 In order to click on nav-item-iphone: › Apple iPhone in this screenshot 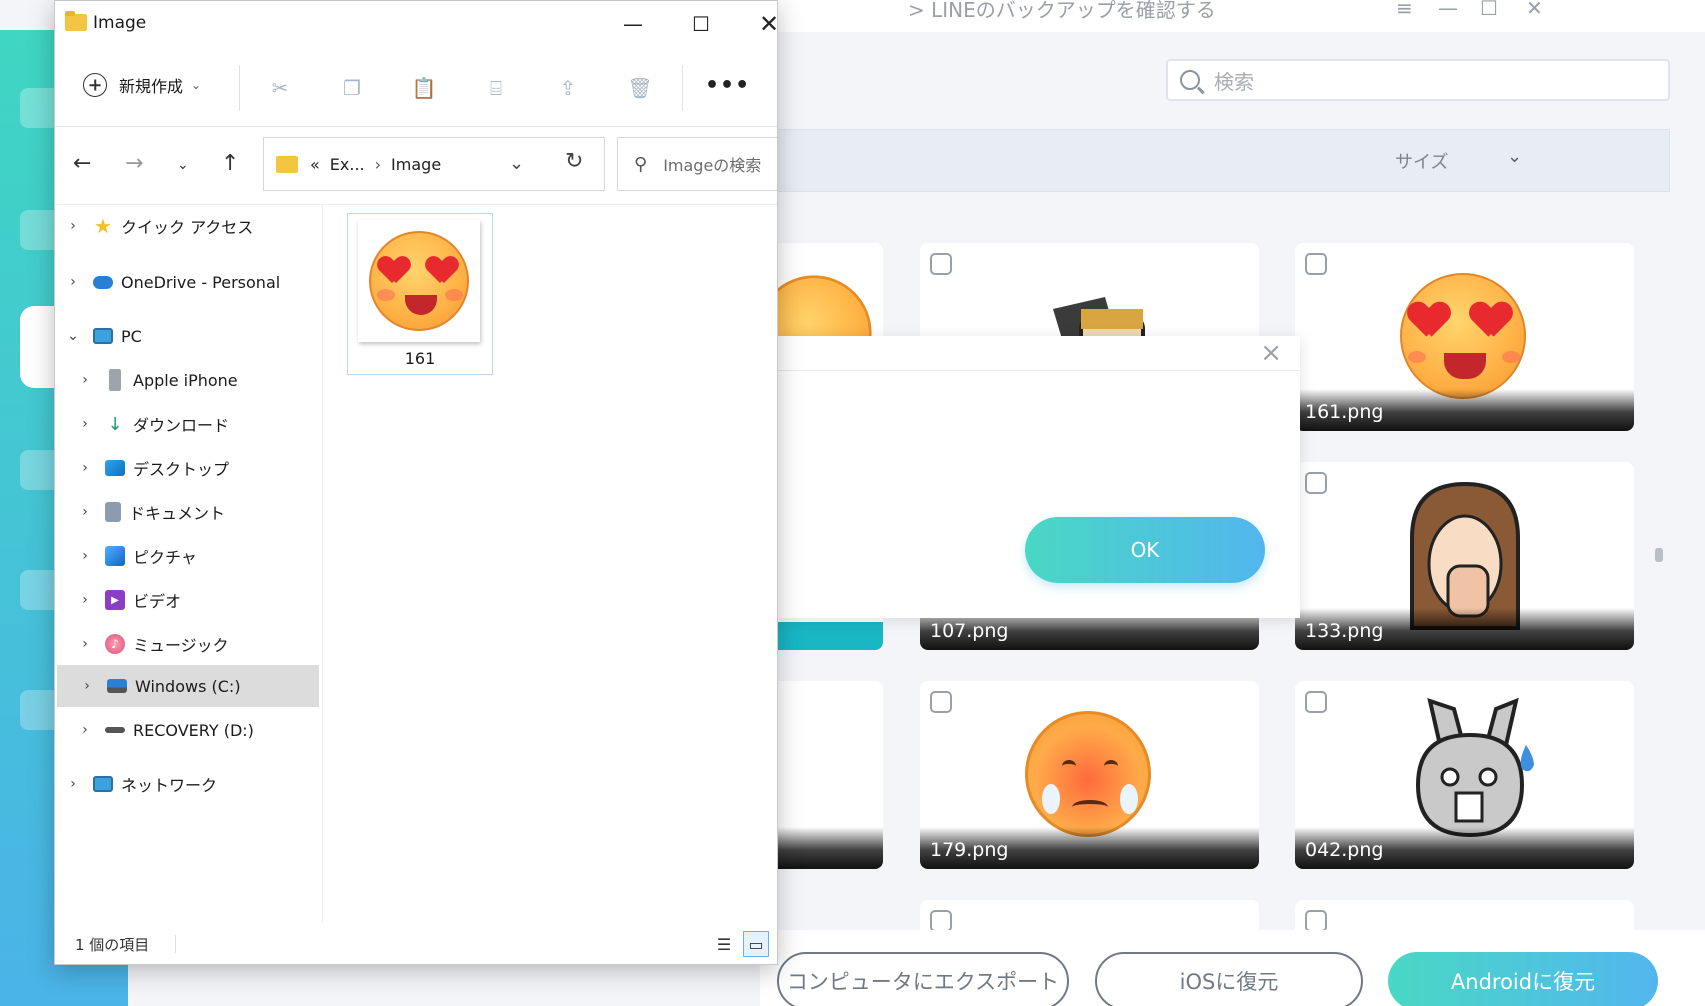, I will do `click(188, 380)`.